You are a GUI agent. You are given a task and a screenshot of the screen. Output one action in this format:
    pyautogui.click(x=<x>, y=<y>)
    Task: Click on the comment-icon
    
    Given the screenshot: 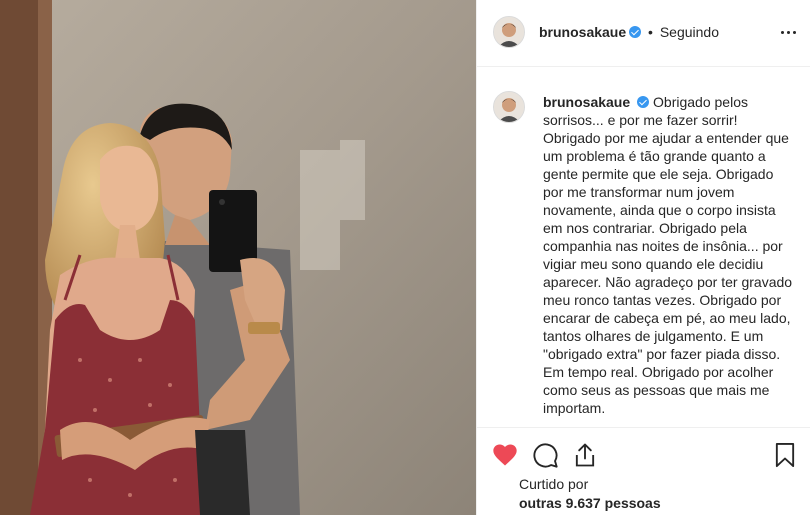 What is the action you would take?
    pyautogui.click(x=545, y=455)
    